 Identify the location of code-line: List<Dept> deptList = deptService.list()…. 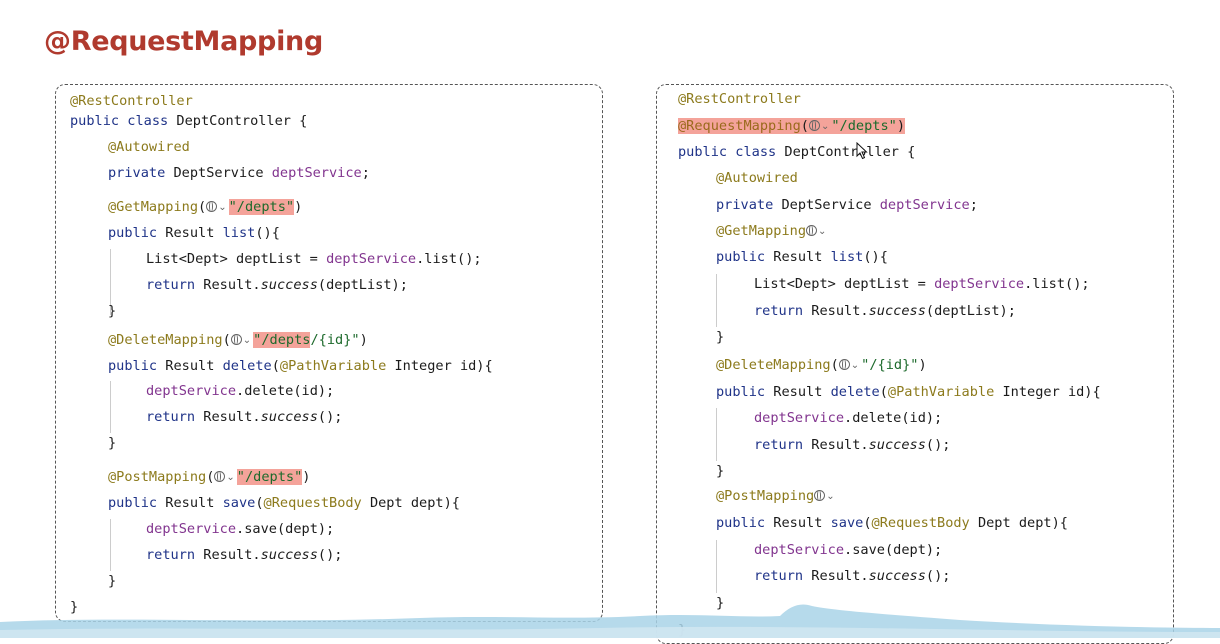
(314, 259).